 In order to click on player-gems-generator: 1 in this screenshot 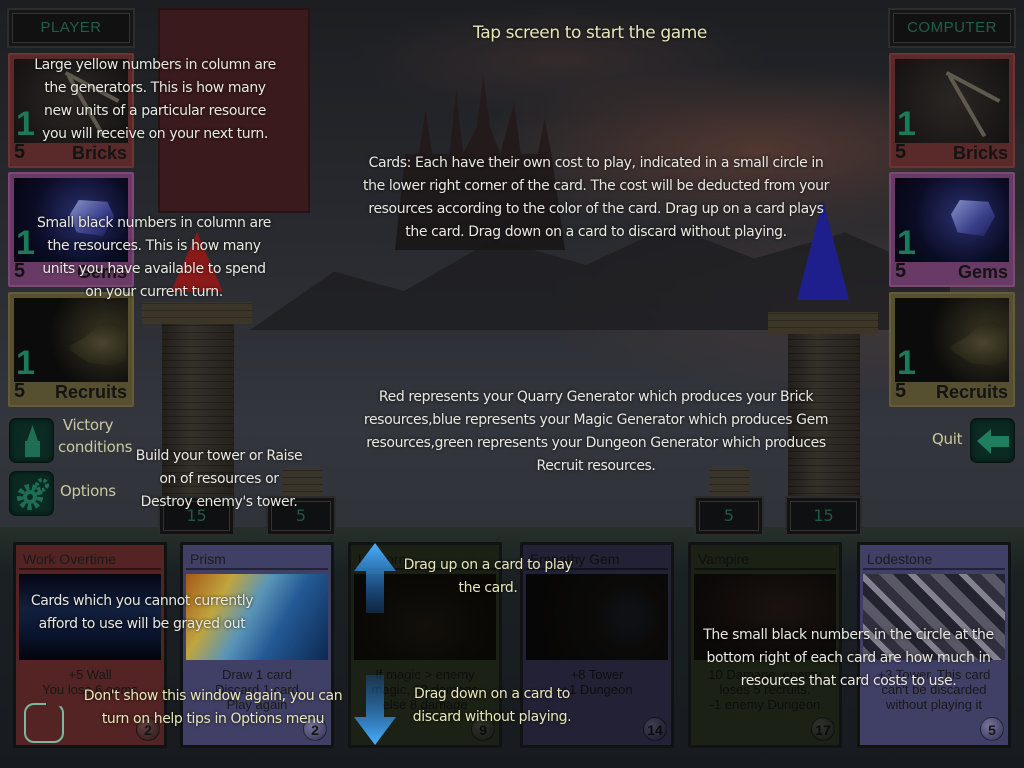, I will do `click(25, 243)`.